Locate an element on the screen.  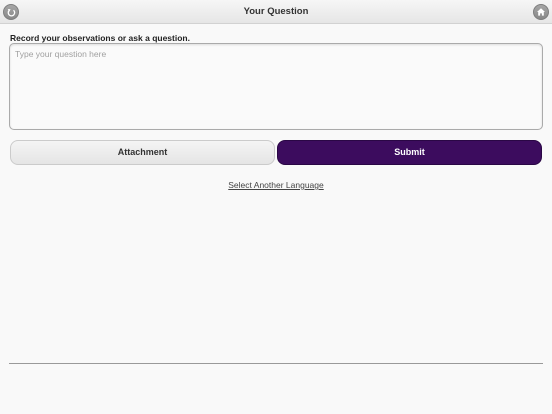
attachment-button: Attachment is located at coordinates (142, 152).